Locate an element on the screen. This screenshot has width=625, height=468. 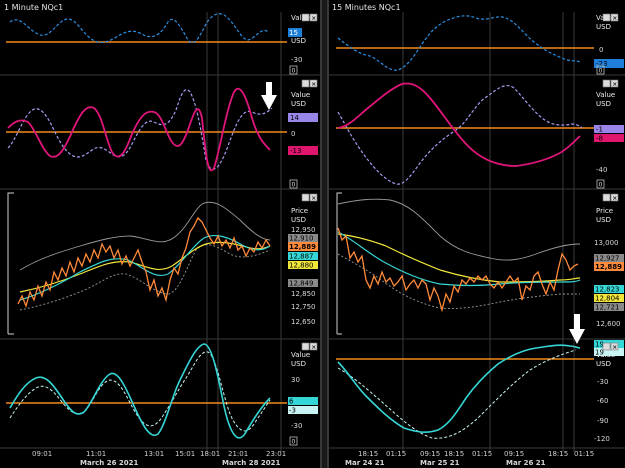
left-window-title: 1 Minute NQc1 is located at coordinates (33, 7).